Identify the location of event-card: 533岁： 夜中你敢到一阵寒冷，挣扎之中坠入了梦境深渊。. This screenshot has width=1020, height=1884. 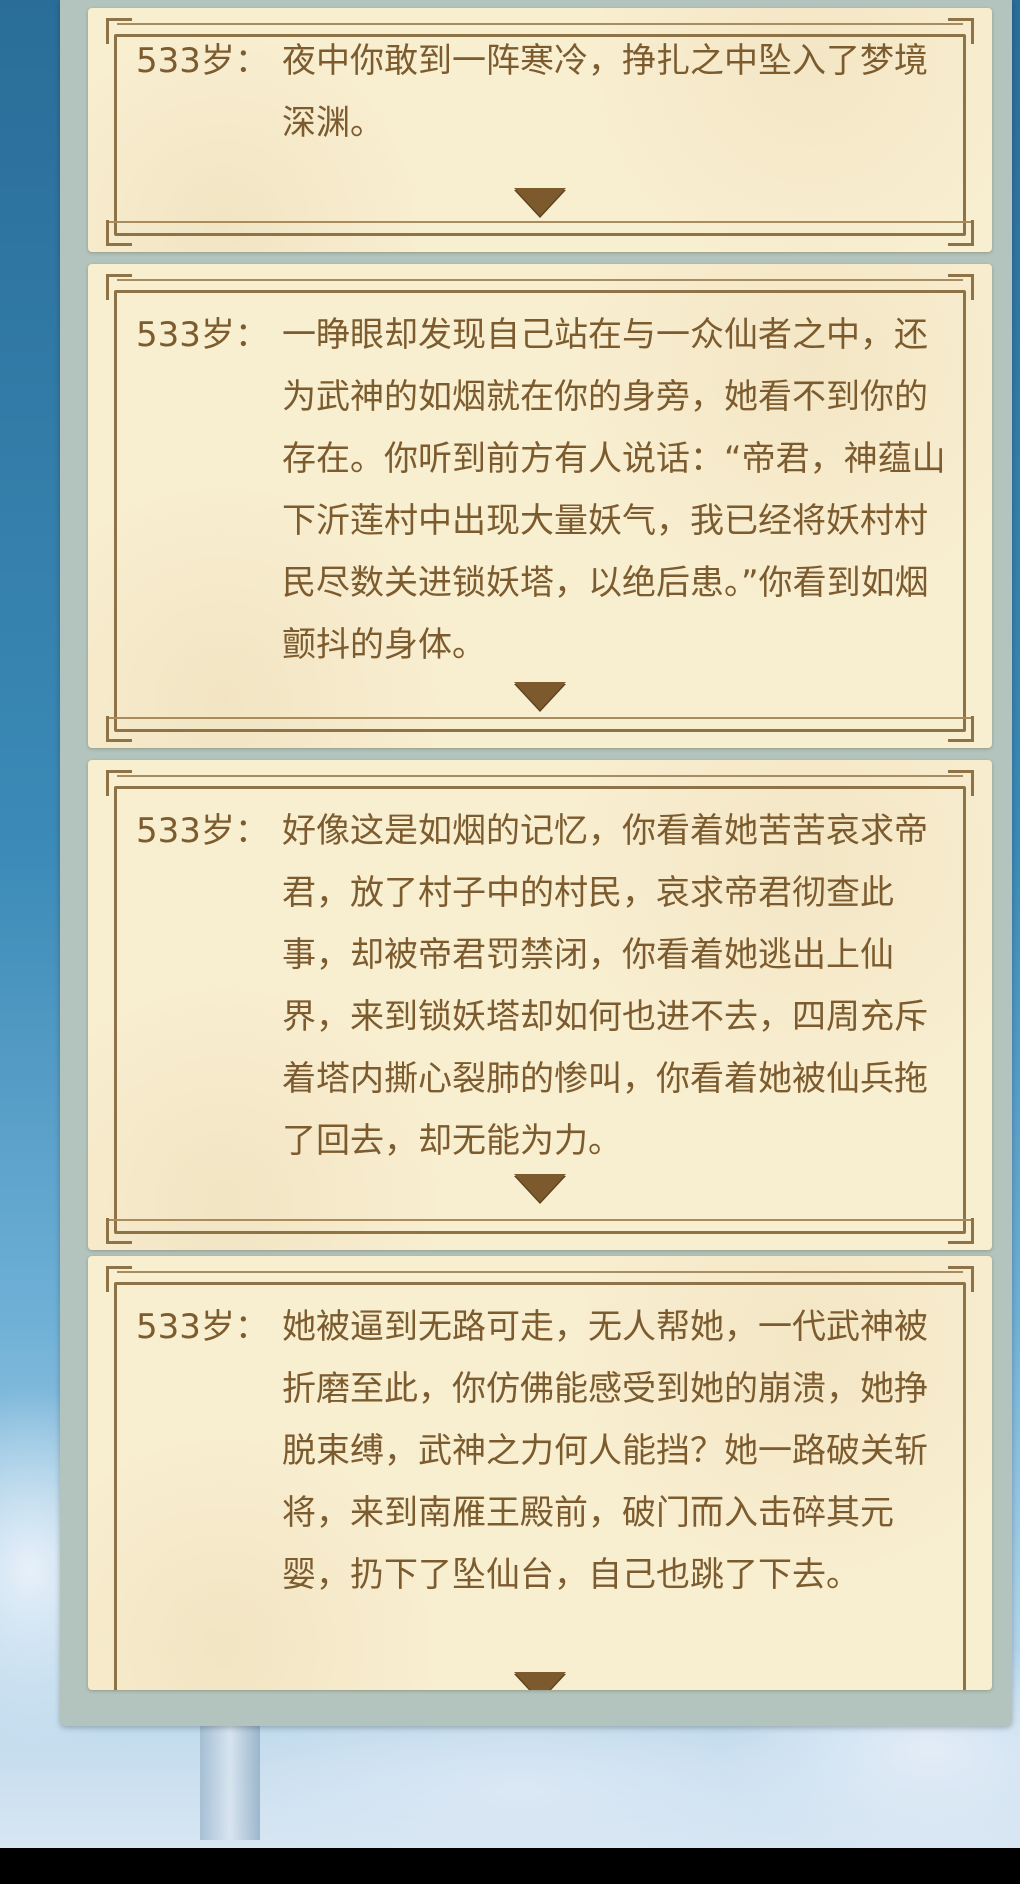
(540, 130).